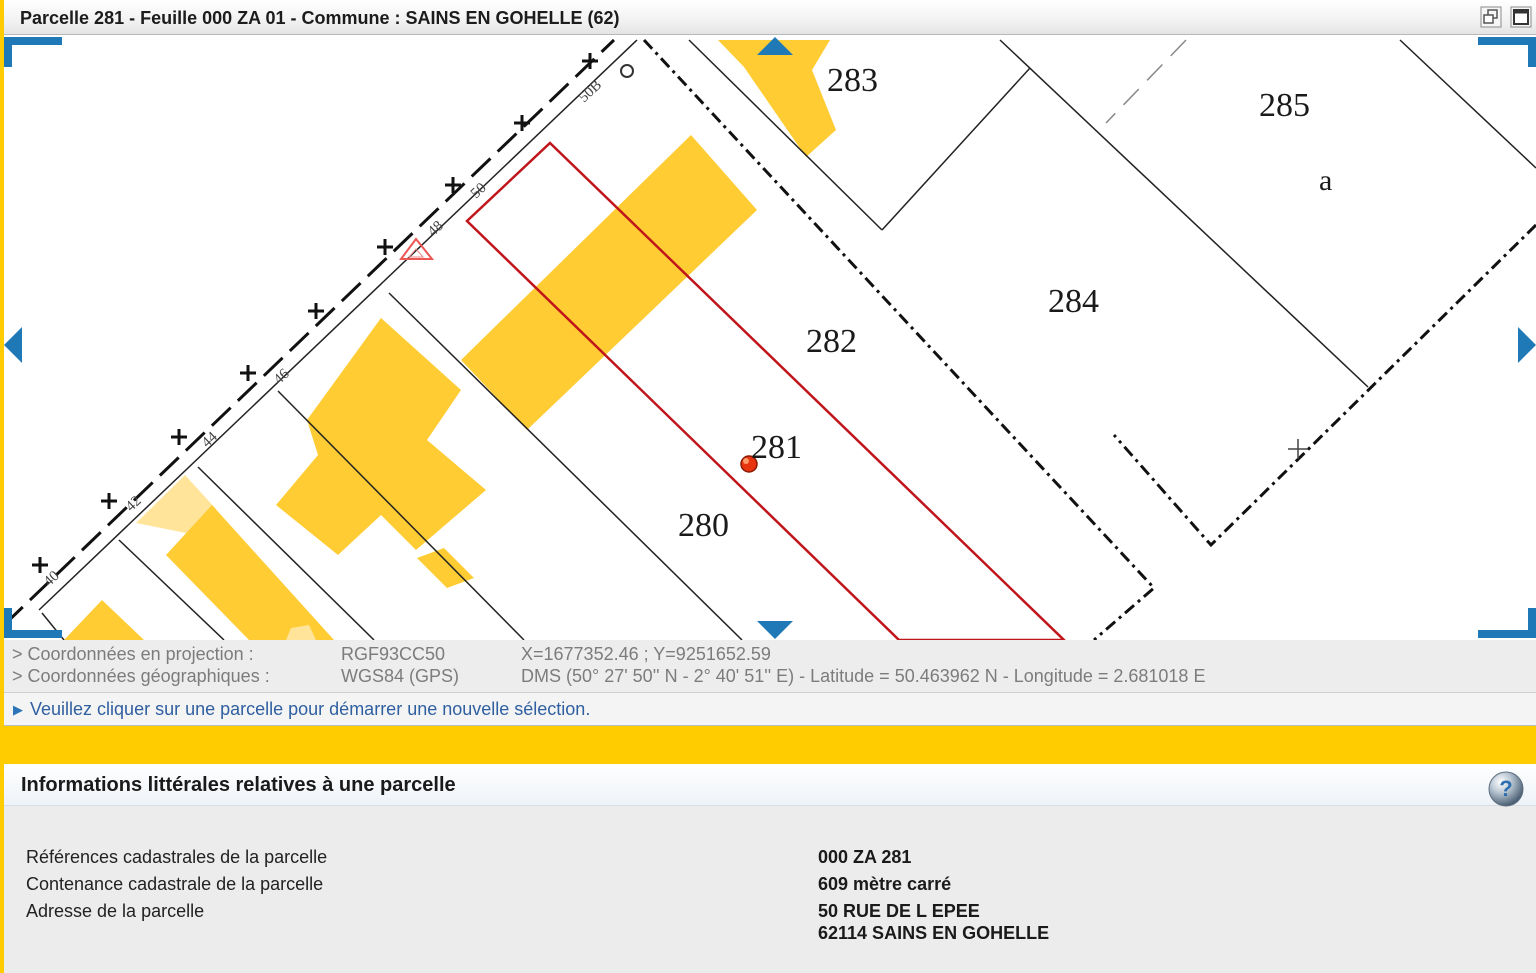  I want to click on help-icon: ?, so click(1506, 789).